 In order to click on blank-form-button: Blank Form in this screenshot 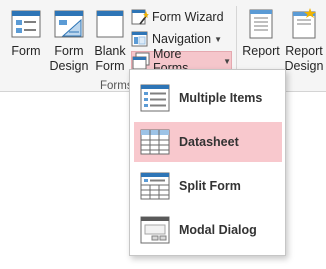, I will do `click(110, 43)`.